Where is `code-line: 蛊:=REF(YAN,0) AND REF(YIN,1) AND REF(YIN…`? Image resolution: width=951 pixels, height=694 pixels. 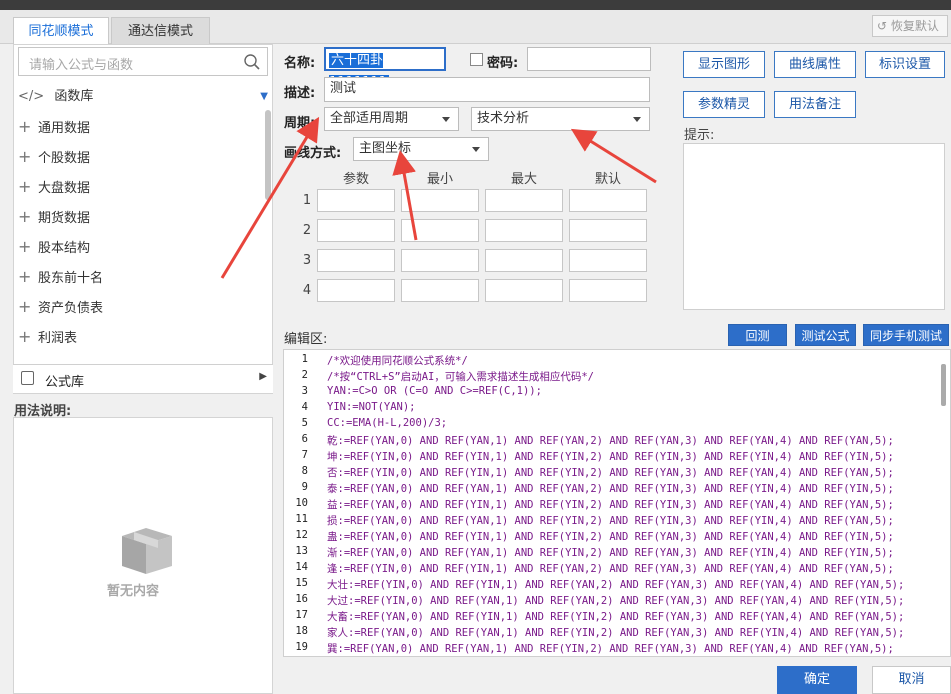
code-line: 蛊:=REF(YAN,0) AND REF(YIN,1) AND REF(YIN… is located at coordinates (610, 537).